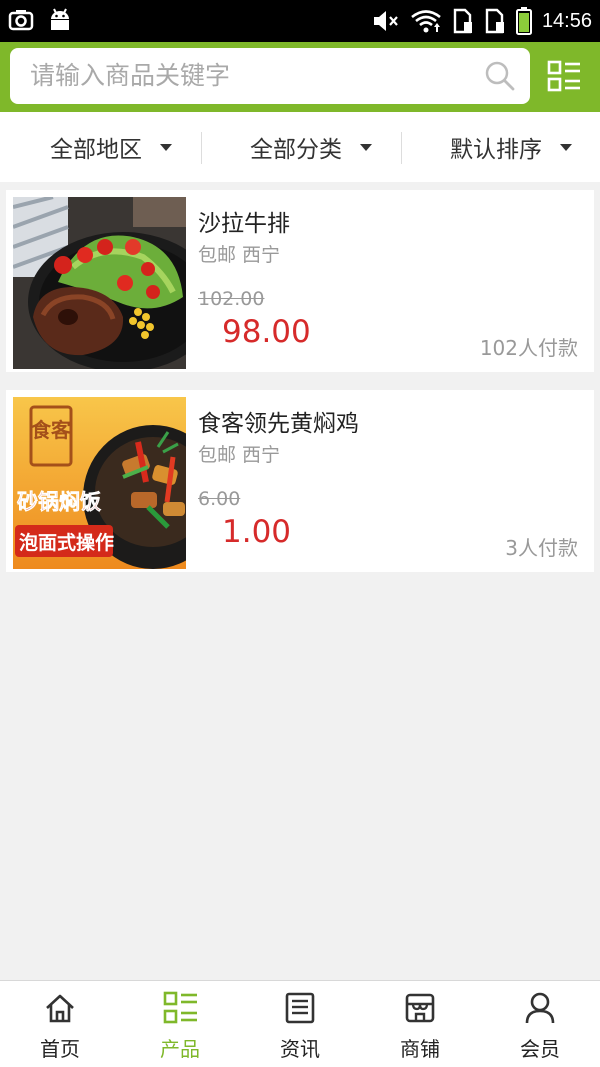 This screenshot has width=600, height=1067. I want to click on bottom-nav: 首页 产品 资讯 商铺 会员, so click(300, 1023).